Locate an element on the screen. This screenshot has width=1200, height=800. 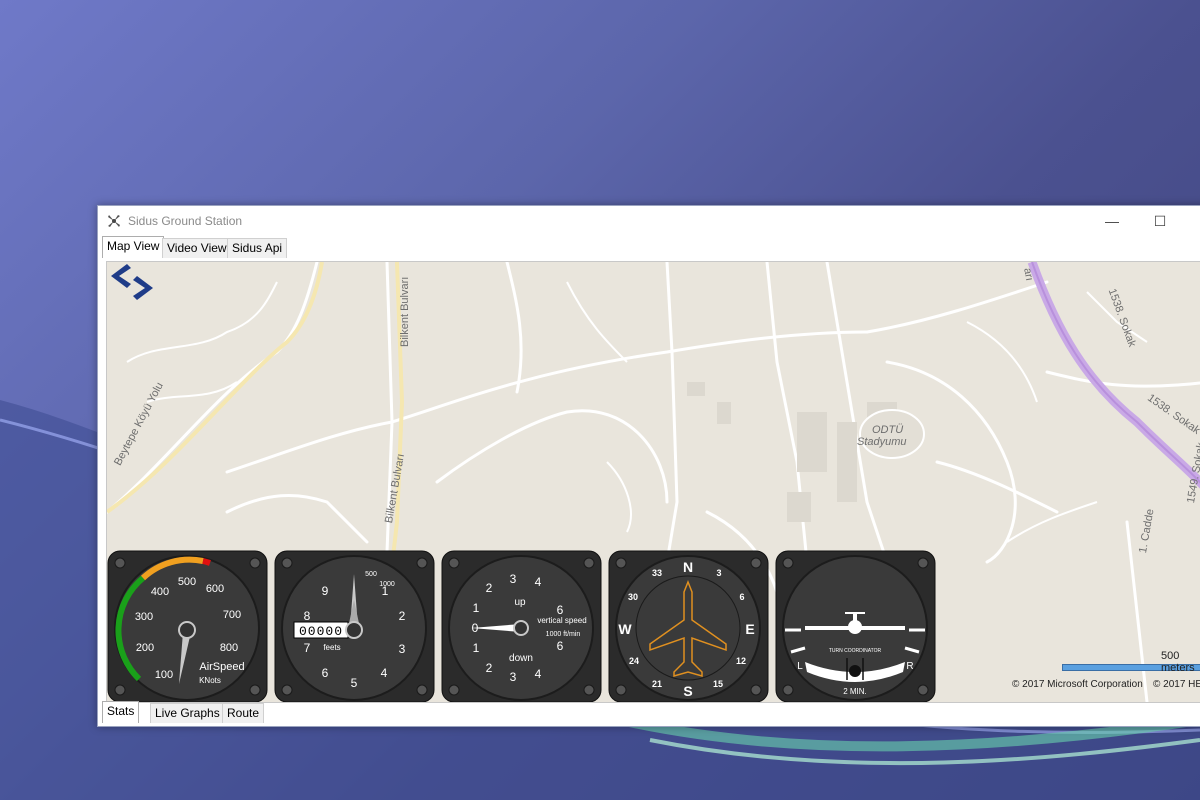
tab-map-view: Map View is located at coordinates (133, 247).